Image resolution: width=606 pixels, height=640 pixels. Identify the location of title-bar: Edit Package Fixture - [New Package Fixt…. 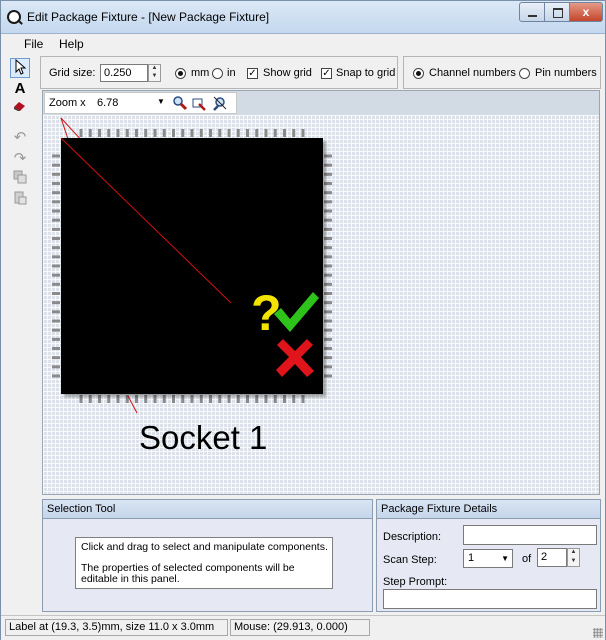
(303, 17).